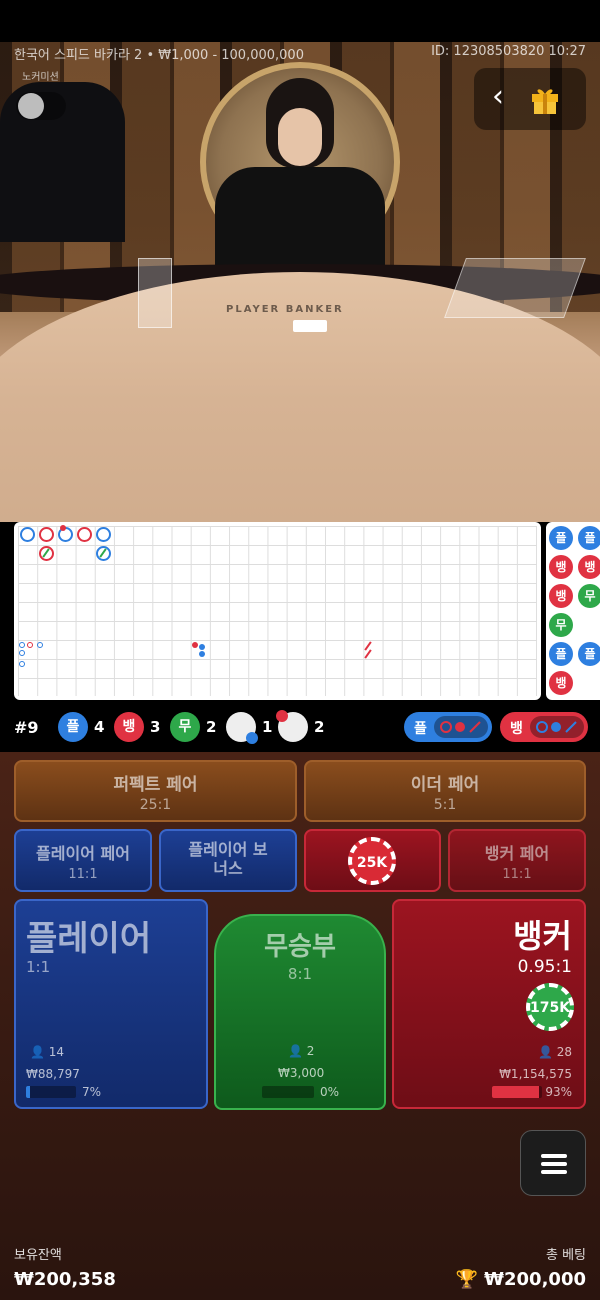 This screenshot has height=1300, width=600. I want to click on perfect-pair-bet: 퍼펙트 페어 25:1, so click(155, 791).